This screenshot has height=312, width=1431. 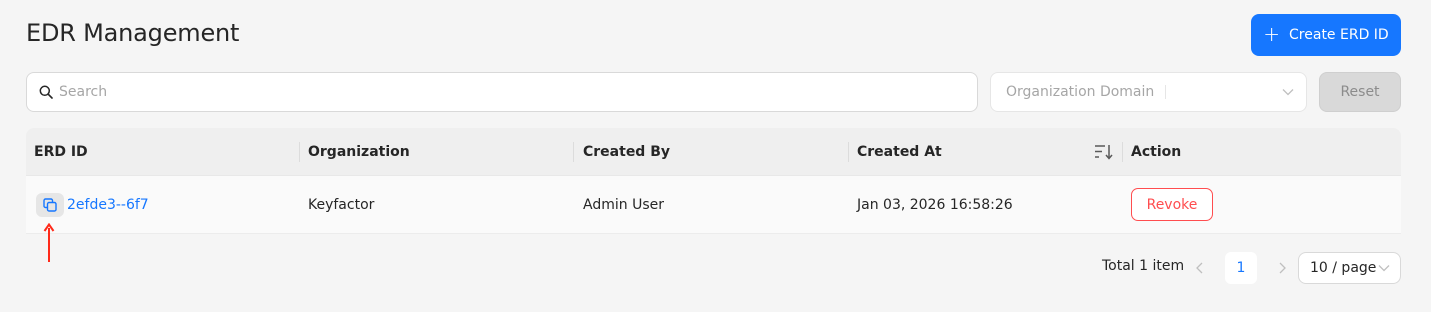 What do you see at coordinates (1343, 268) in the screenshot?
I see `page-size-value: 10 / page` at bounding box center [1343, 268].